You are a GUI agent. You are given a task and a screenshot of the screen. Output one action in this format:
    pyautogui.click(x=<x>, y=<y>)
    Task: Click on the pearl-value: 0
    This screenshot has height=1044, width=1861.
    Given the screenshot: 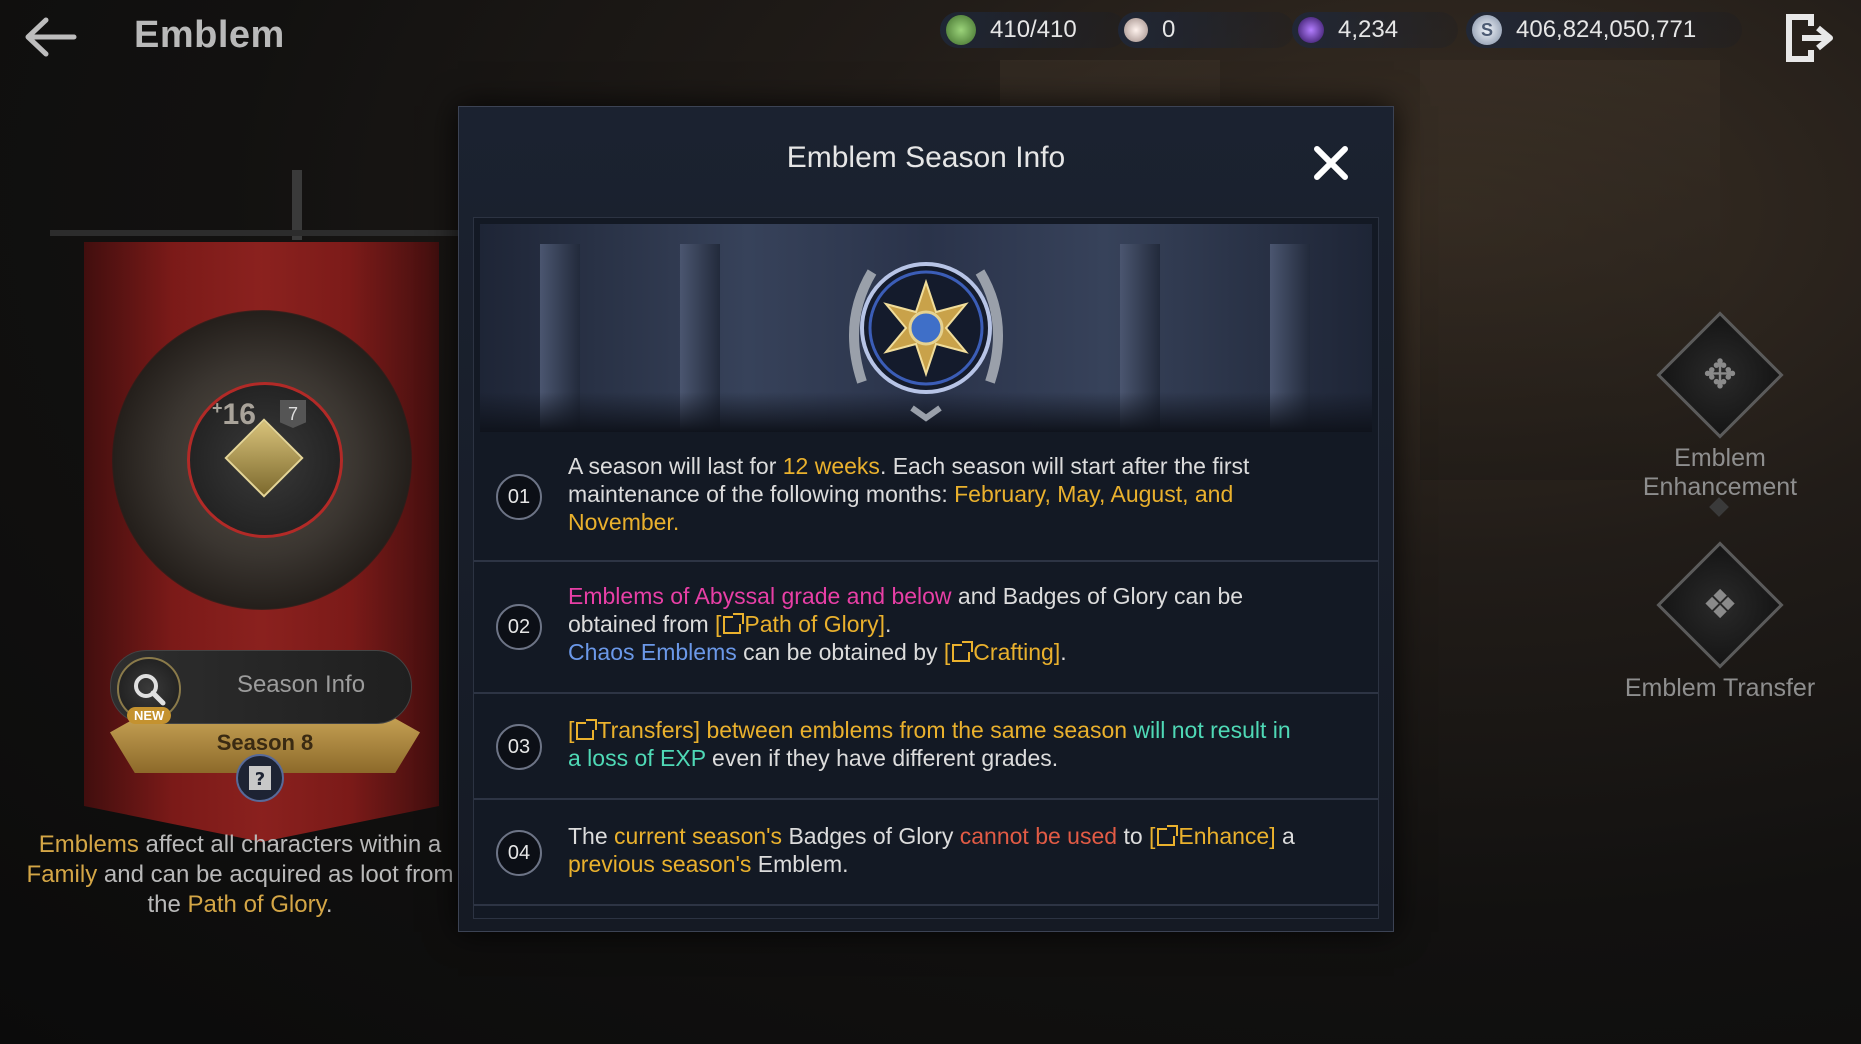 What is the action you would take?
    pyautogui.click(x=1169, y=29)
    